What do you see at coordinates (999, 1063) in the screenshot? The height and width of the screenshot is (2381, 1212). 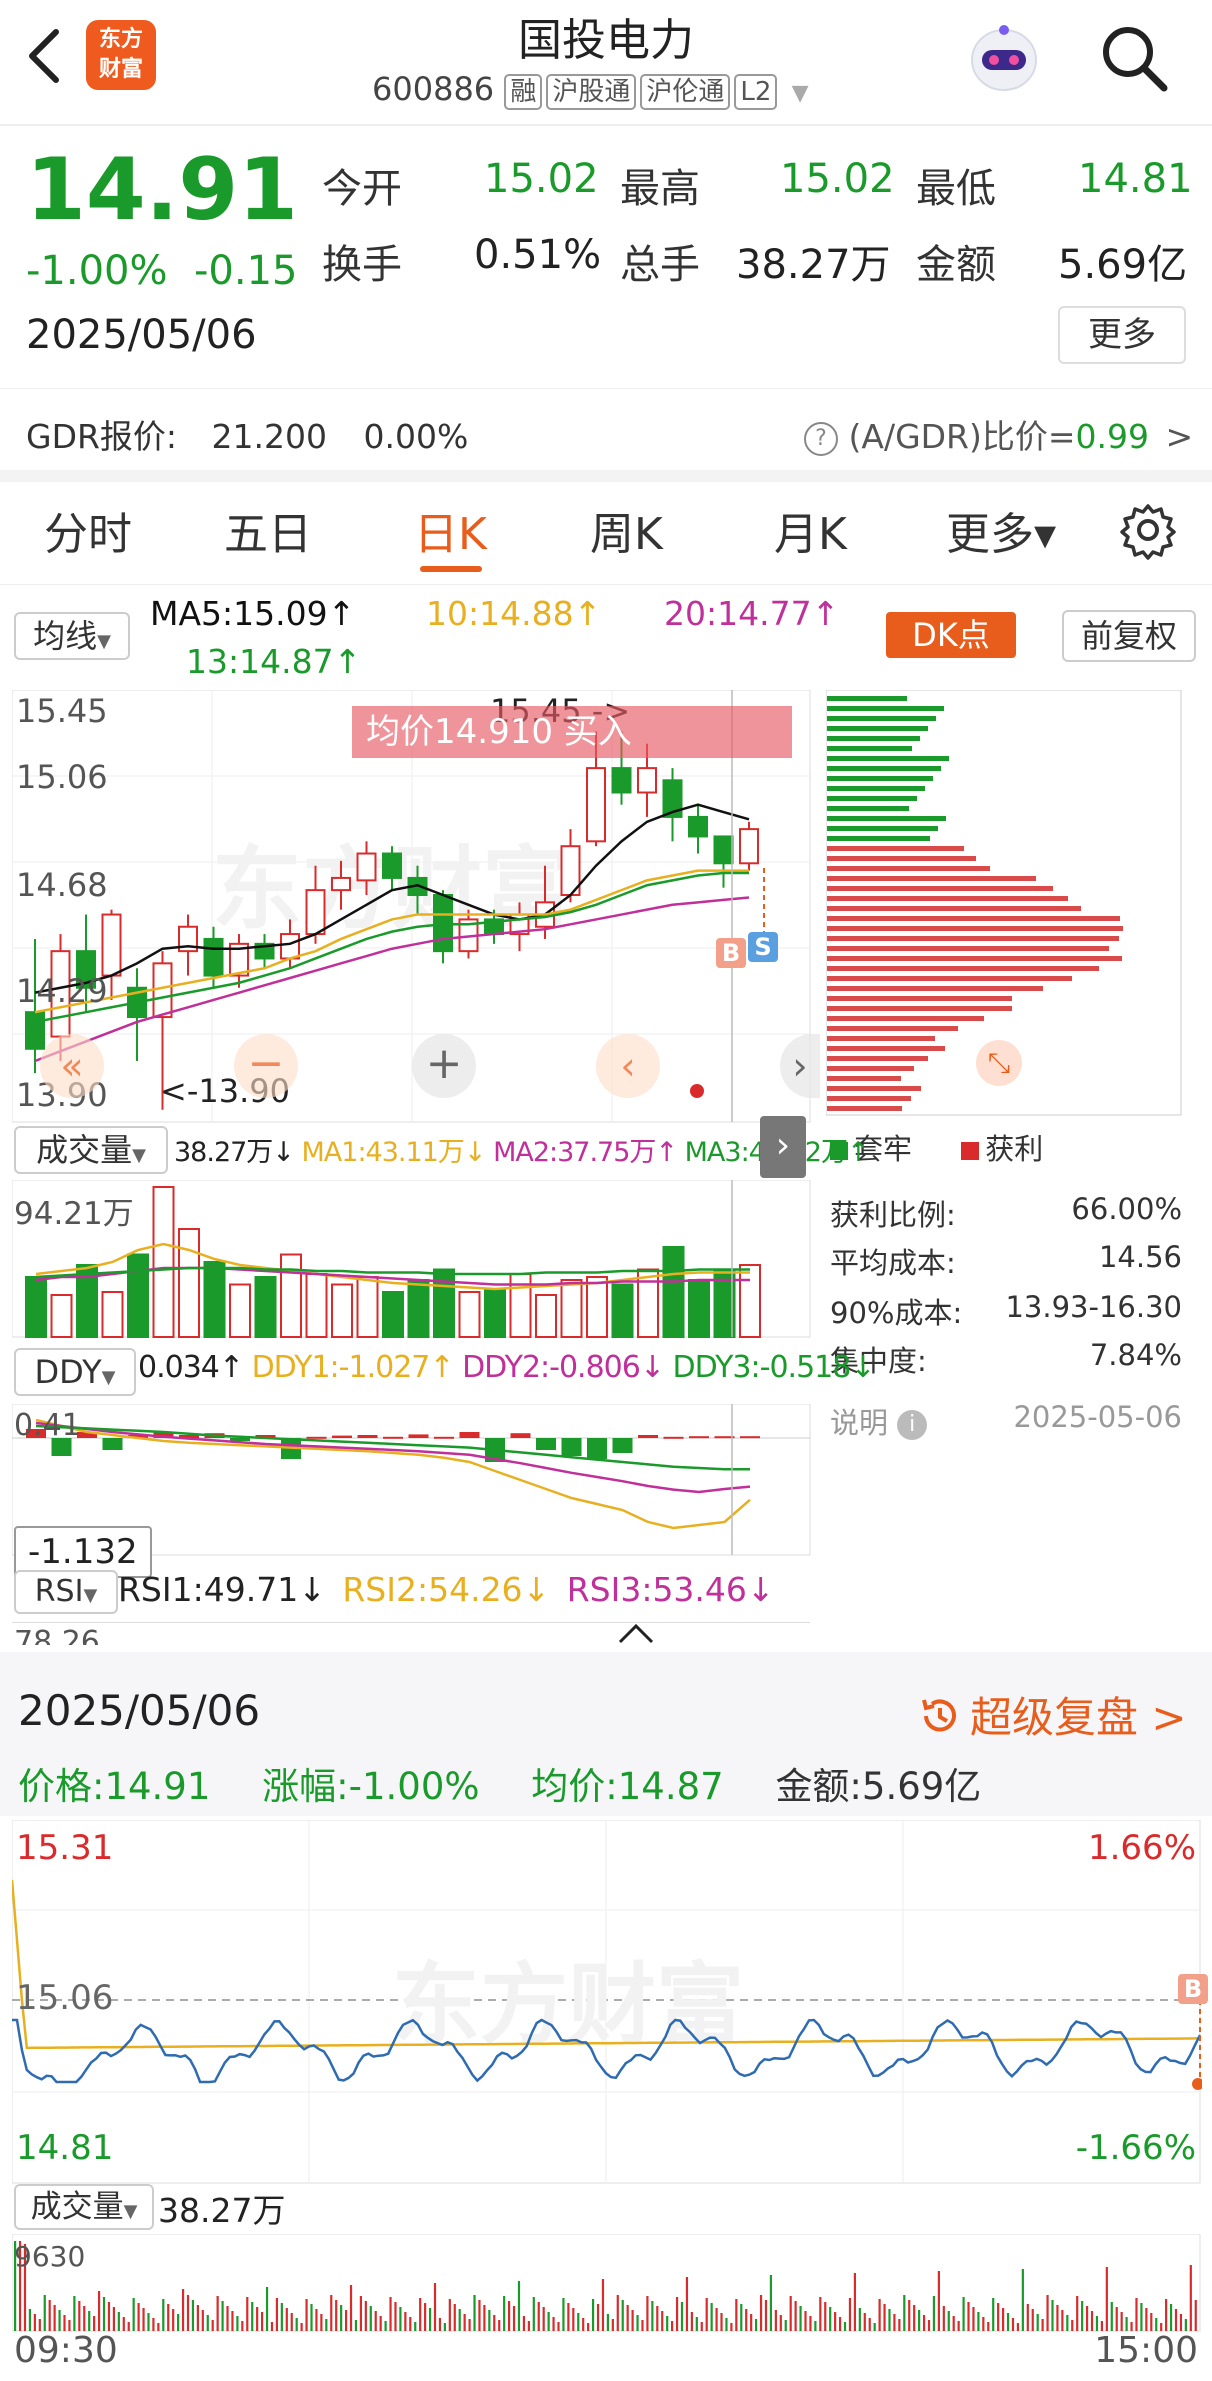 I see `chip-expand-icon: ⤡` at bounding box center [999, 1063].